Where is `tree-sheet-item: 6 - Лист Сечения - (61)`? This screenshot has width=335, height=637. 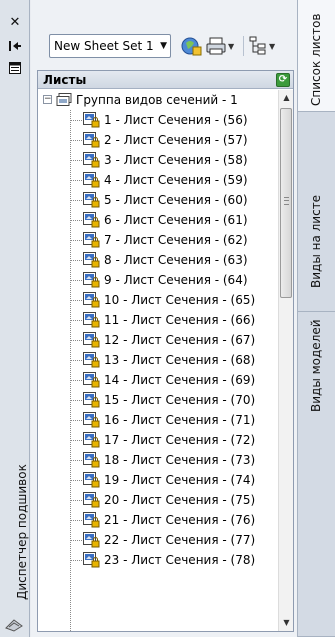
tree-sheet-item: 6 - Лист Сечения - (61) is located at coordinates (158, 220).